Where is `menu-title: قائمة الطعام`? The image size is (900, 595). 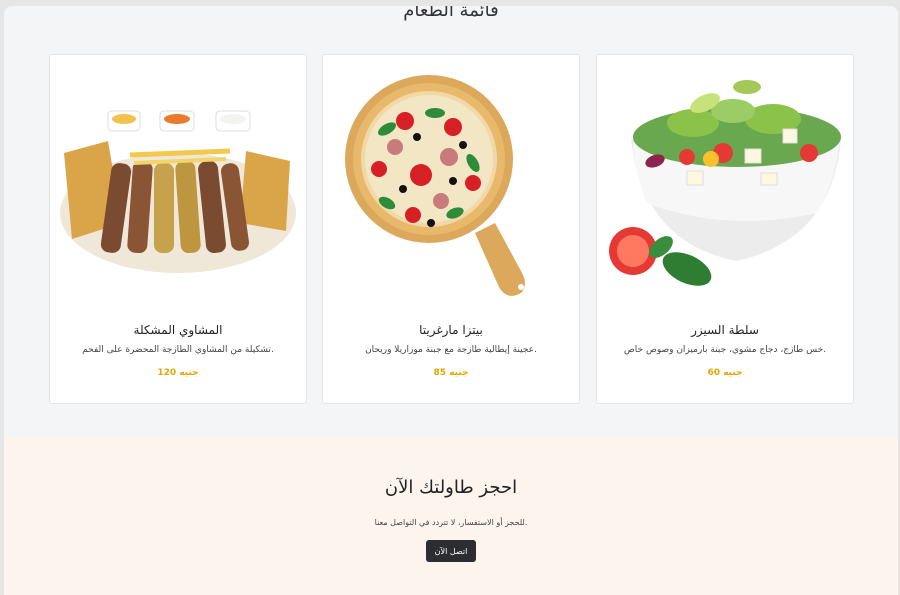
menu-title: قائمة الطعام is located at coordinates (451, 13).